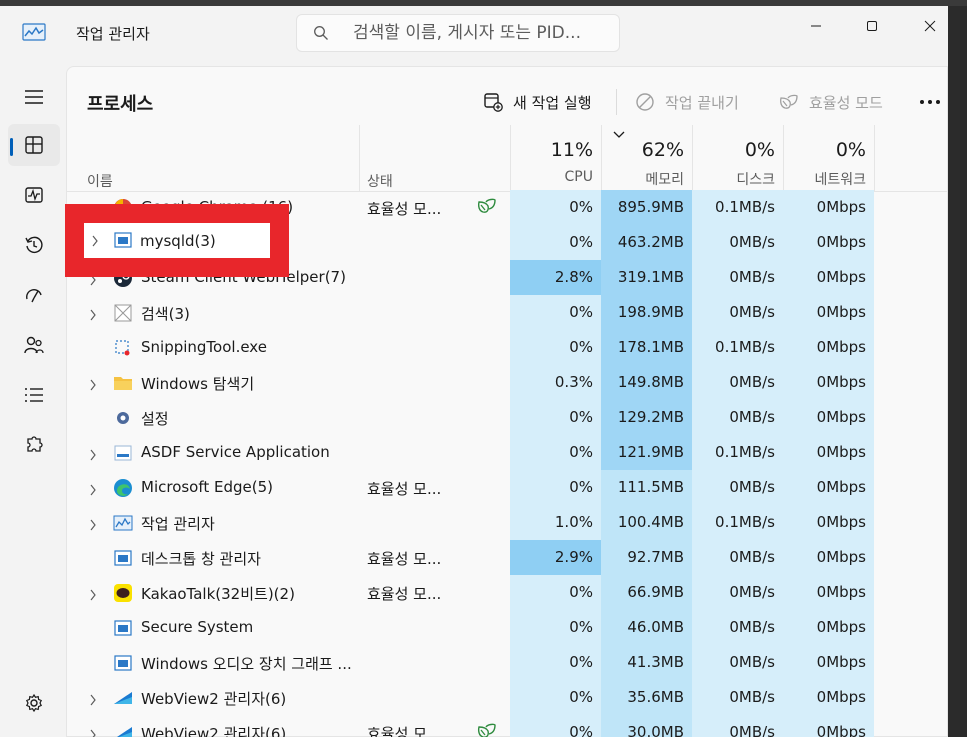  Describe the element at coordinates (486, 729) in the screenshot. I see `efficiency-leaf-icon` at that location.